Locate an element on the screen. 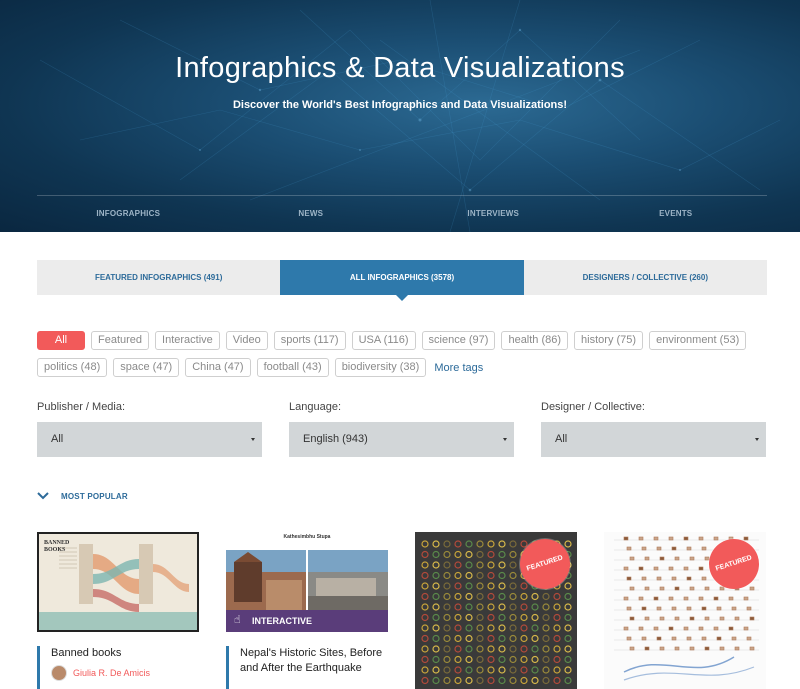 The image size is (800, 689). card-thumbnail-dots: FEATURED is located at coordinates (496, 610).